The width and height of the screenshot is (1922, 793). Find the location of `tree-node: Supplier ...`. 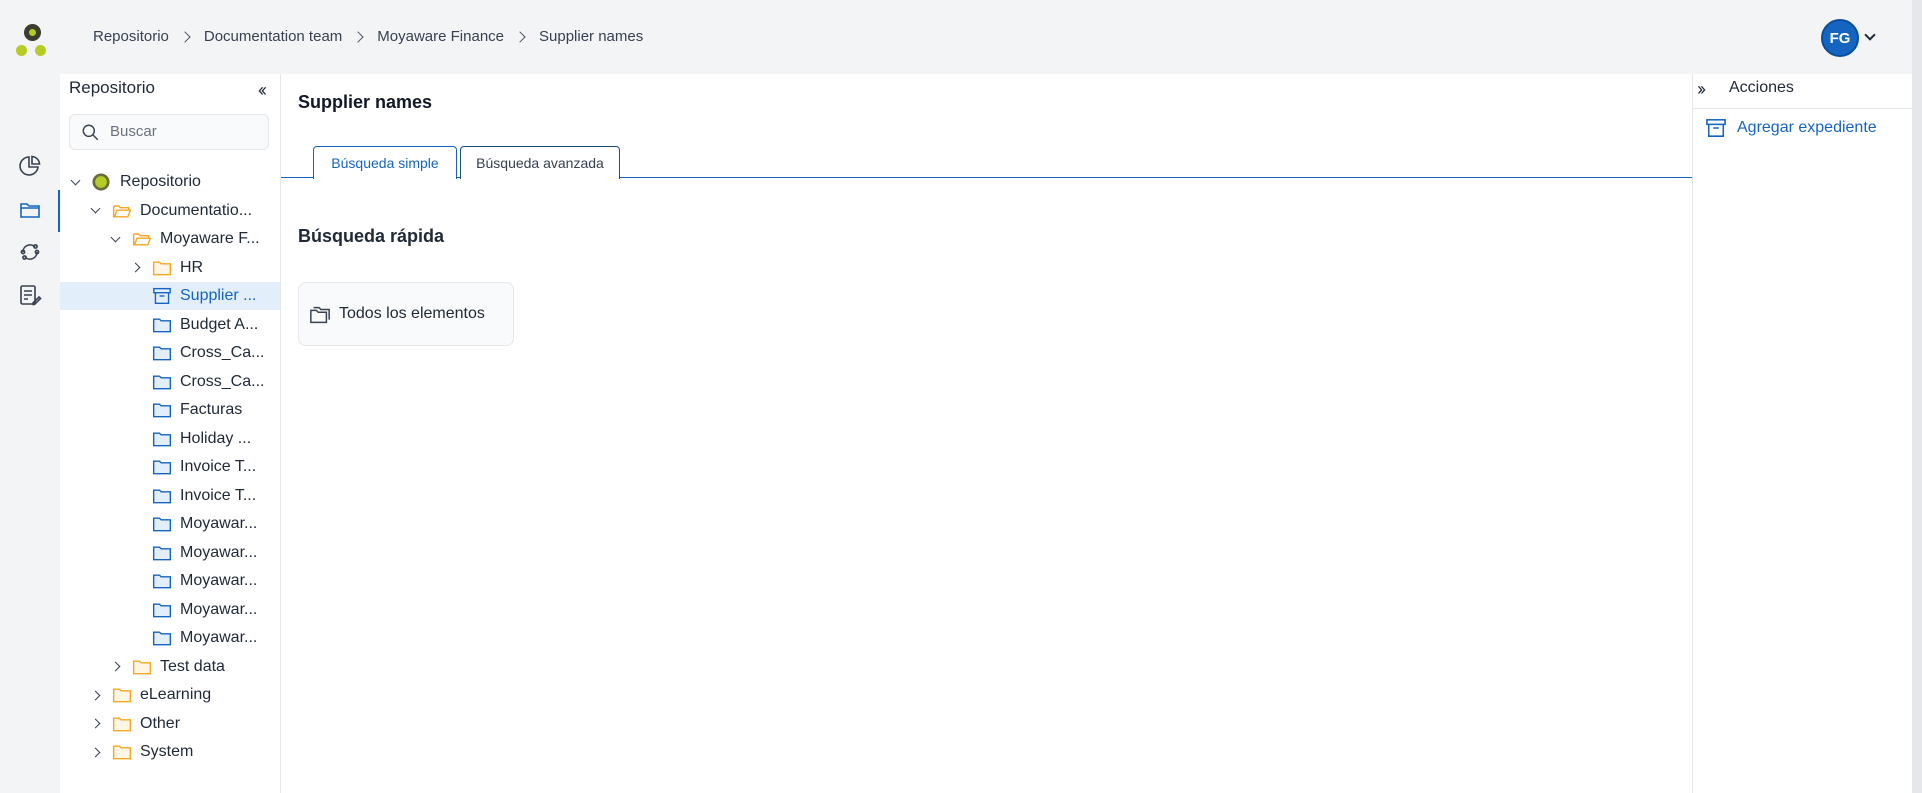

tree-node: Supplier ... is located at coordinates (170, 296).